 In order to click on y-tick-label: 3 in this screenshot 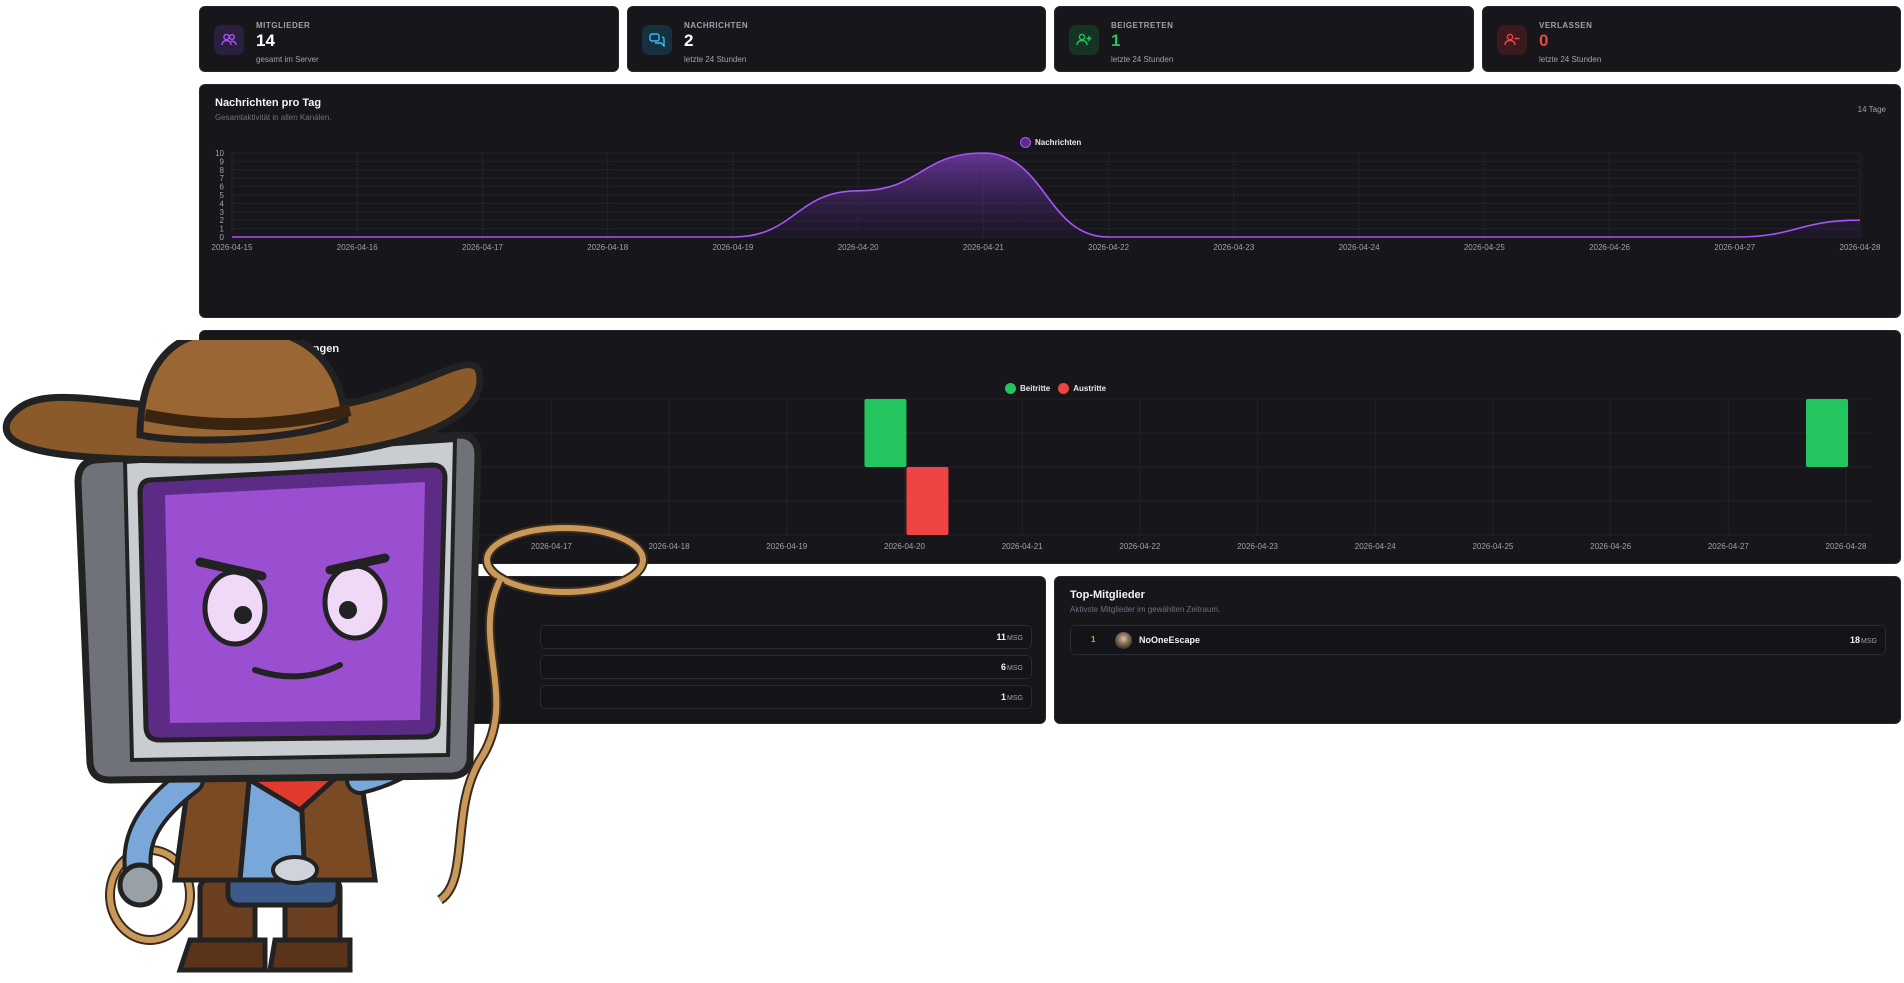, I will do `click(222, 212)`.